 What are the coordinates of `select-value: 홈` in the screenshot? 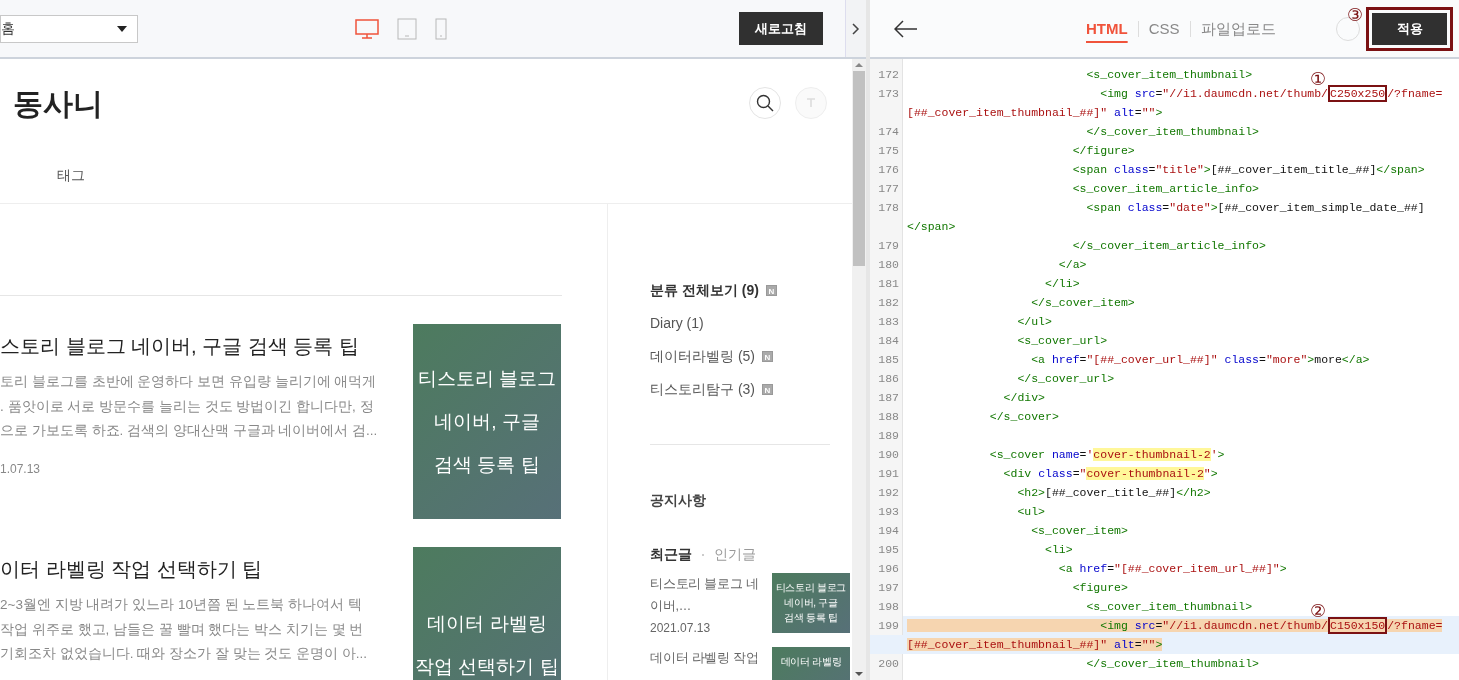 It's located at (8, 28).